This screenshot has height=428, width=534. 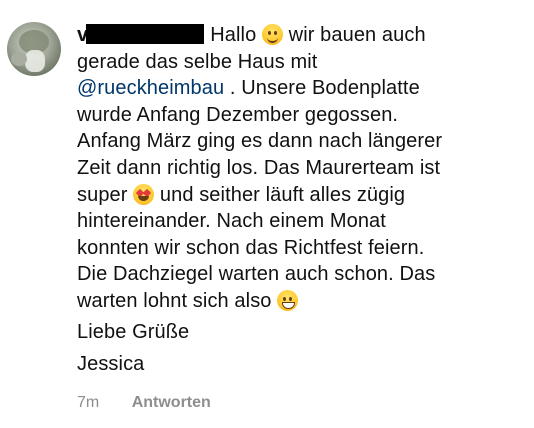 I want to click on comment-text: Die Dachziegel warten auch schon. Das, so click(x=256, y=274).